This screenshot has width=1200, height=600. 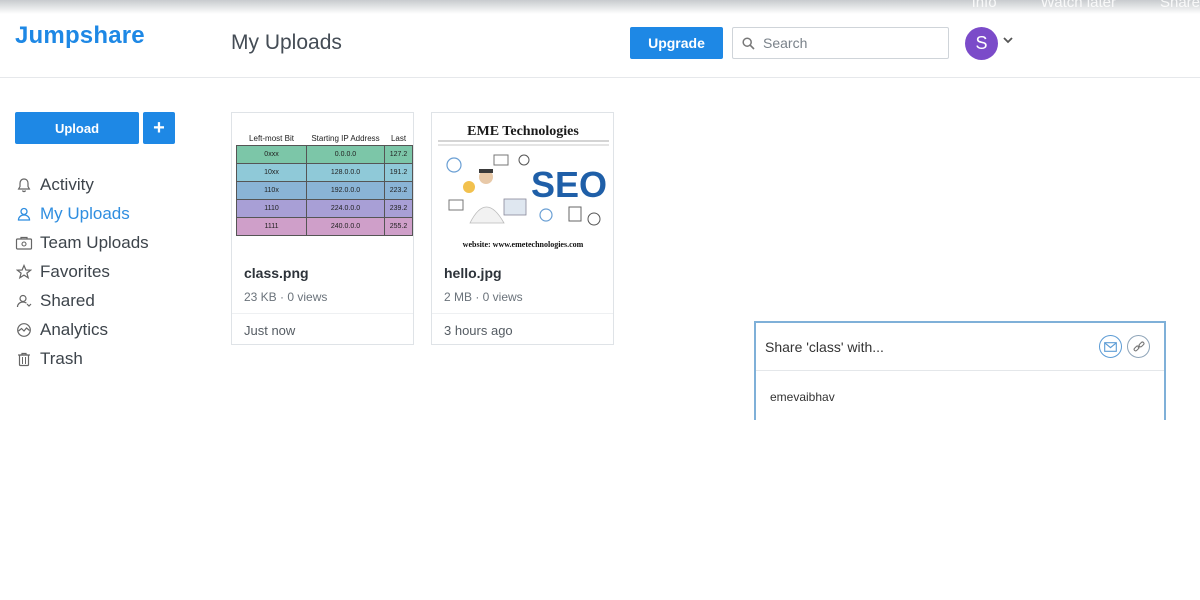 What do you see at coordinates (1138, 346) in the screenshot?
I see `link-icon` at bounding box center [1138, 346].